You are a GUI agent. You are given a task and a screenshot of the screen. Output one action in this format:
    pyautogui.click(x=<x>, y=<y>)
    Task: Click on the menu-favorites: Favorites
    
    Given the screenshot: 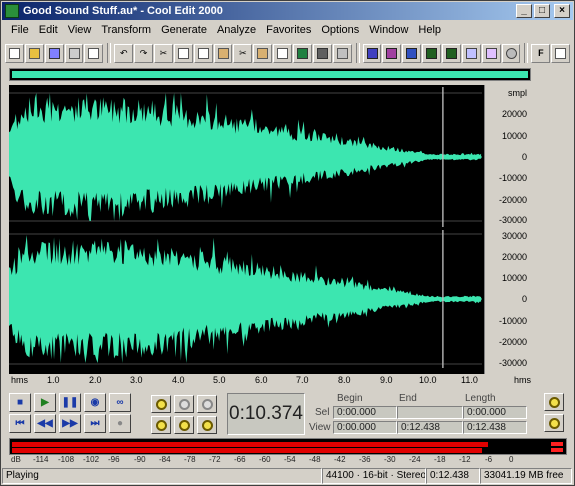 What is the action you would take?
    pyautogui.click(x=288, y=30)
    